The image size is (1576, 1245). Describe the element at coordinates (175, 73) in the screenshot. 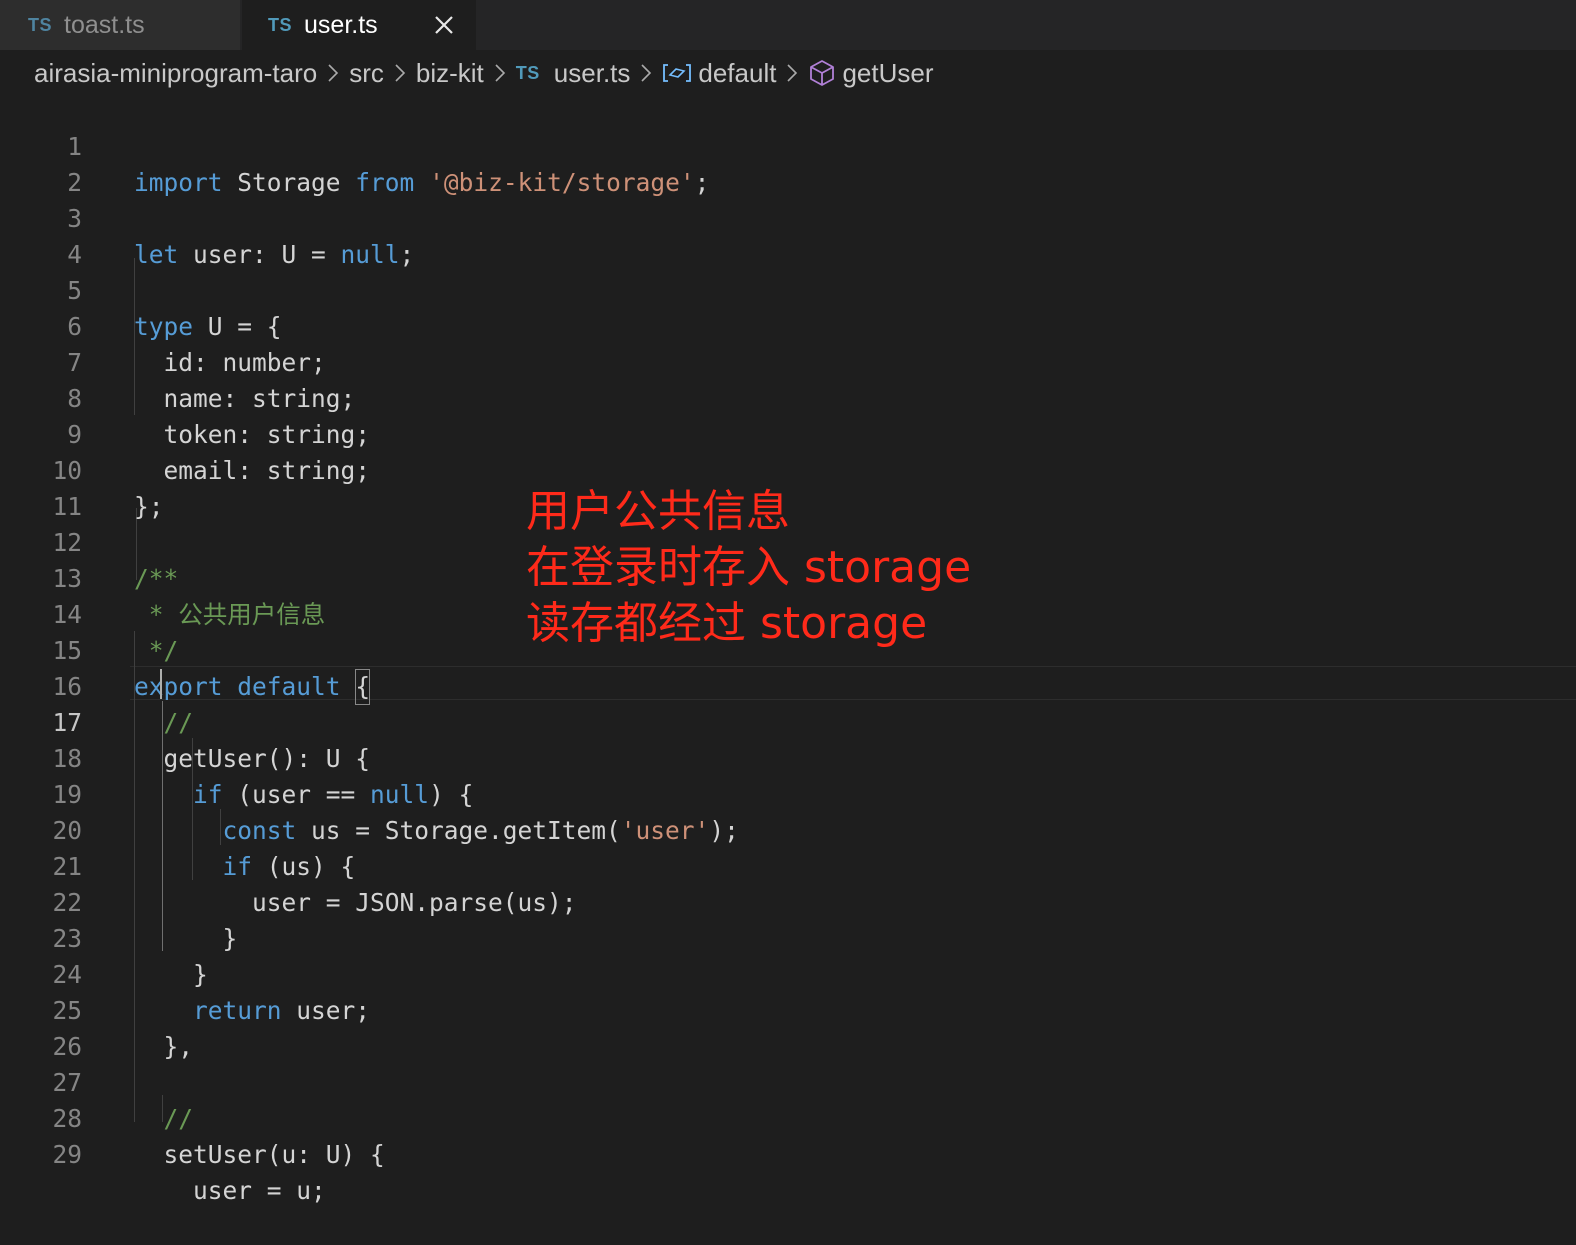

I see `breadcrumb-item-project: airasia-miniprogram-taro` at that location.